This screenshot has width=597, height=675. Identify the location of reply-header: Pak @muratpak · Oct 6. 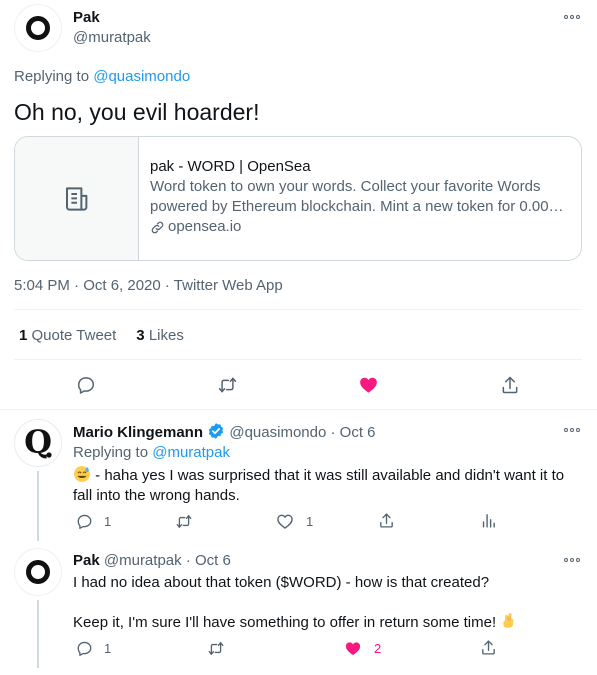
(152, 560).